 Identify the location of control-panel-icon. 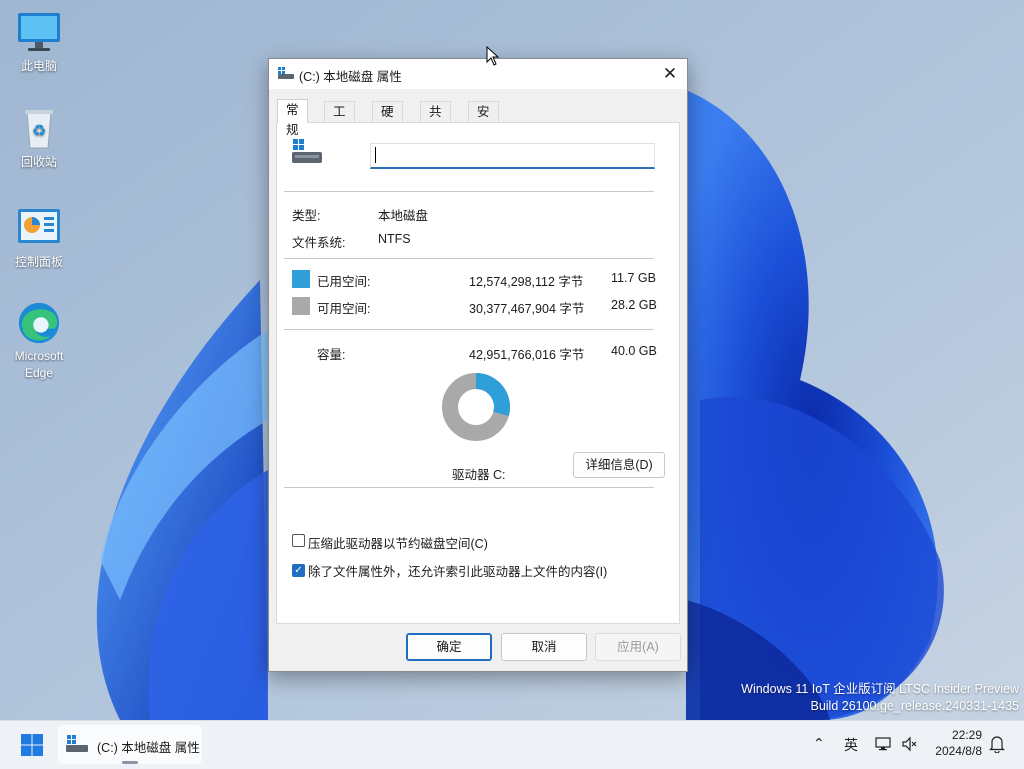
(39, 226).